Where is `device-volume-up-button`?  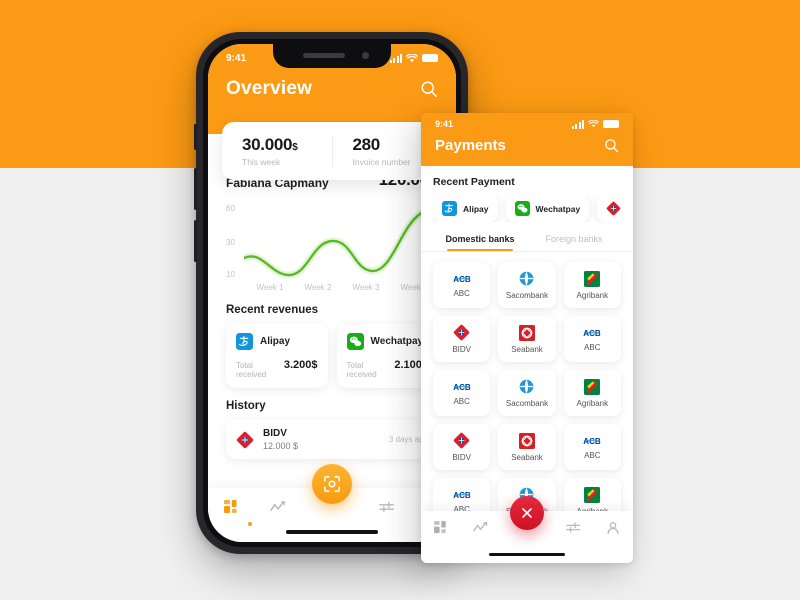 device-volume-up-button is located at coordinates (195, 189).